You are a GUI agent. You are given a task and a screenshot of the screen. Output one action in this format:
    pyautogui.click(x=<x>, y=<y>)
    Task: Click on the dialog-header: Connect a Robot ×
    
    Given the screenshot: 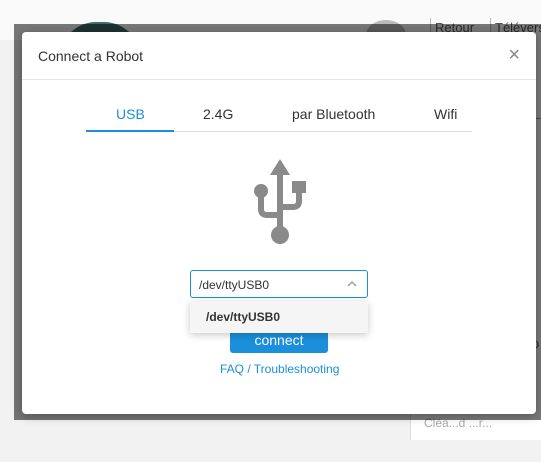 What is the action you would take?
    pyautogui.click(x=279, y=56)
    